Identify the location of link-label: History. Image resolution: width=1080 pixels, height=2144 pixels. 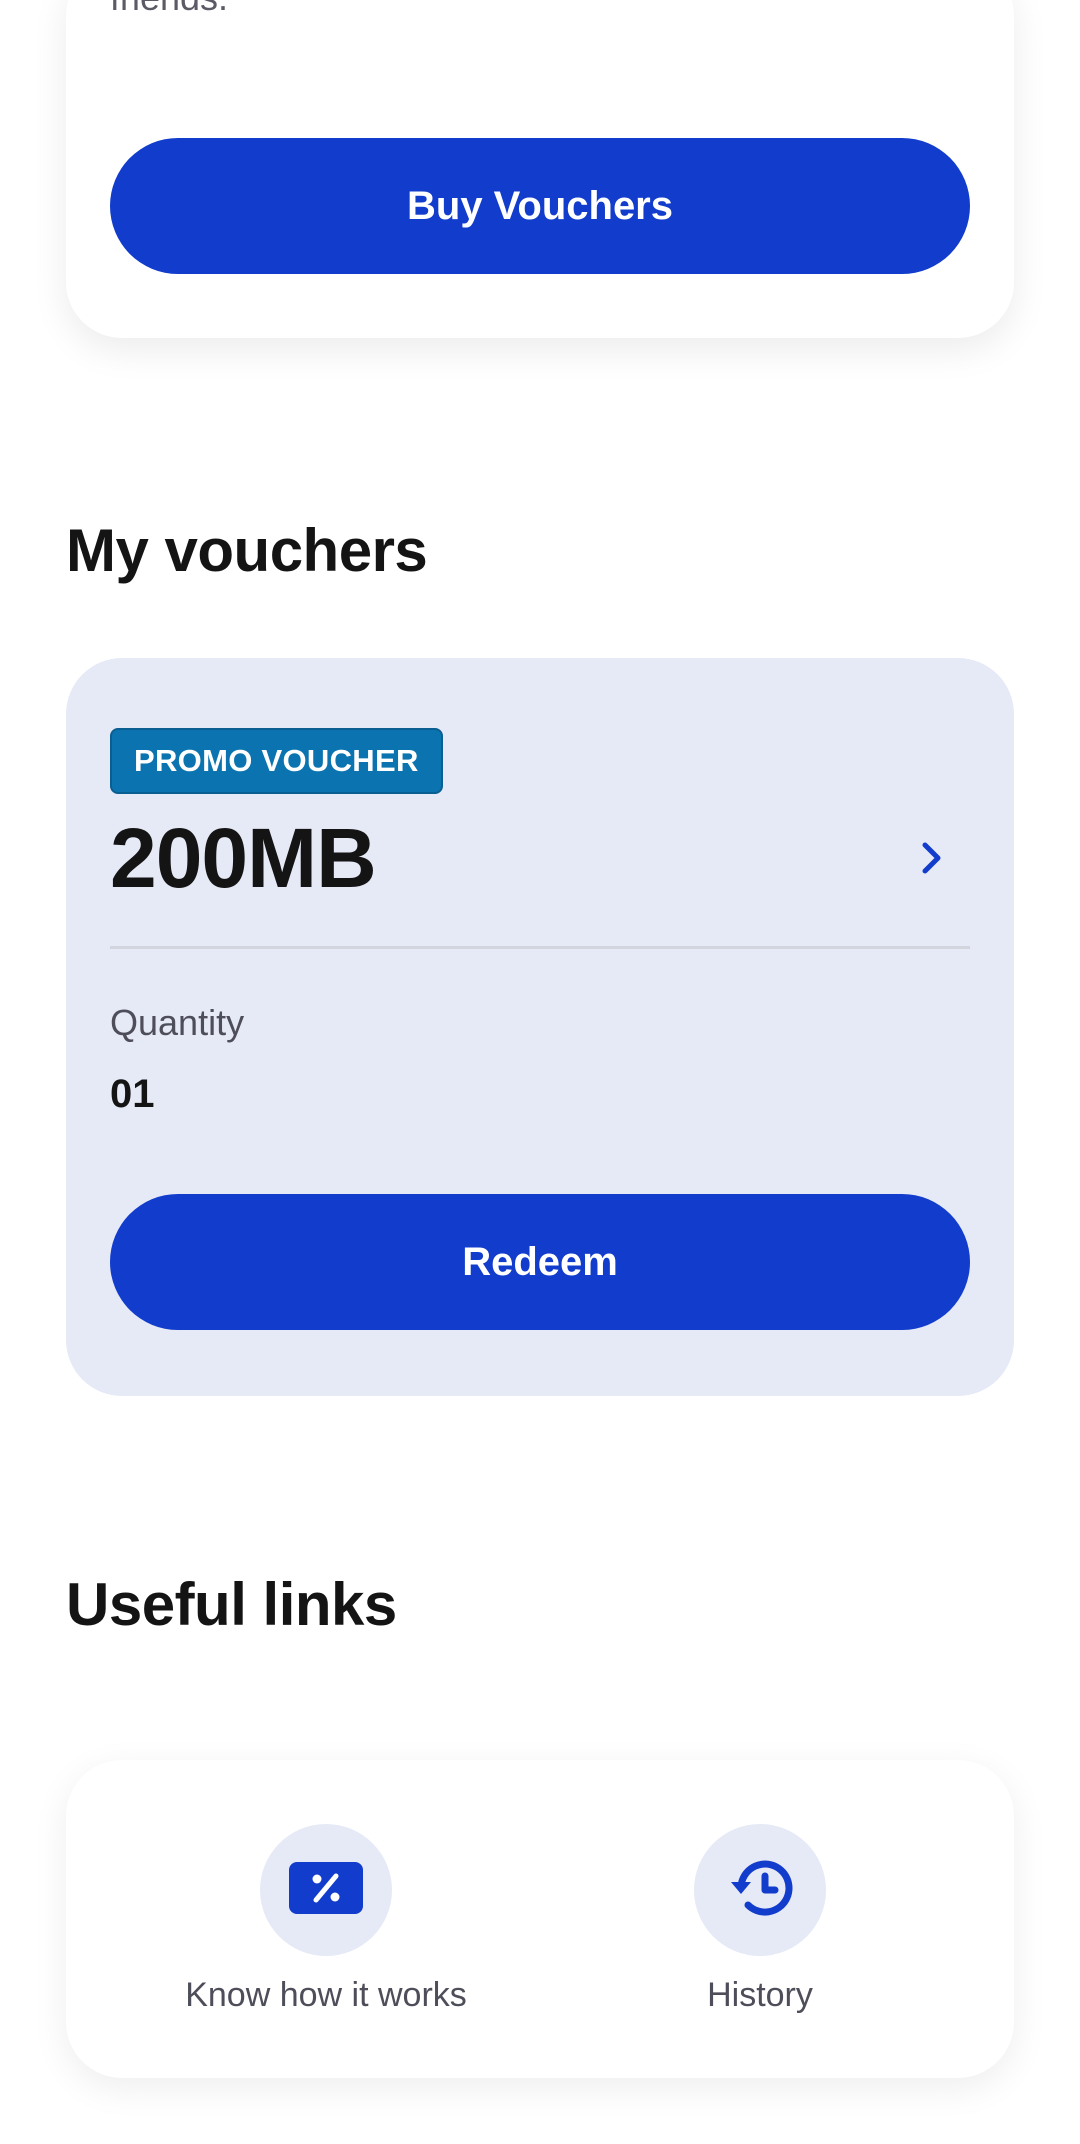
(760, 1995).